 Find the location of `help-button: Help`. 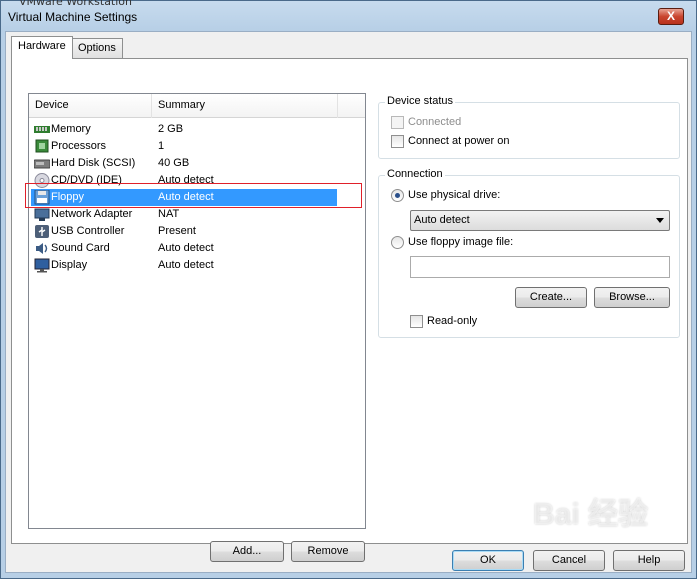

help-button: Help is located at coordinates (649, 560).